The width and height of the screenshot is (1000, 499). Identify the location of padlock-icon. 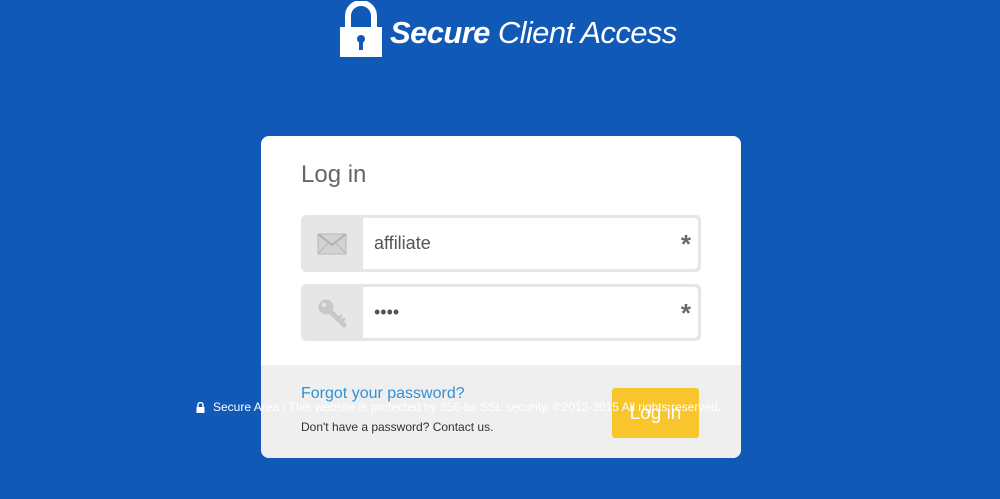
(361, 29).